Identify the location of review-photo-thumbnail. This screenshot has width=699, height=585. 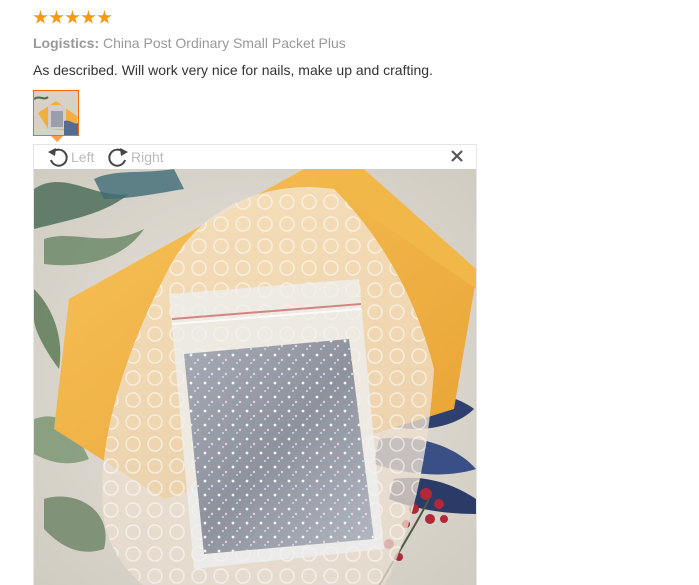
(56, 113).